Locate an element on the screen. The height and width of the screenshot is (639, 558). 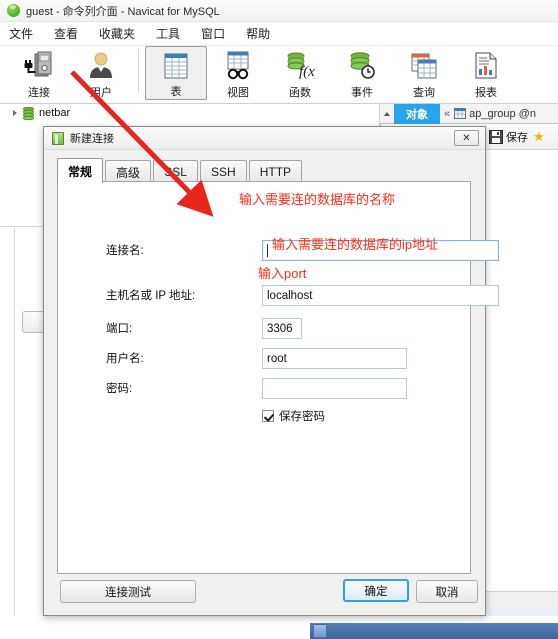
annotation-connection-name: 输入需要连的数据库的名称 is located at coordinates (317, 199).